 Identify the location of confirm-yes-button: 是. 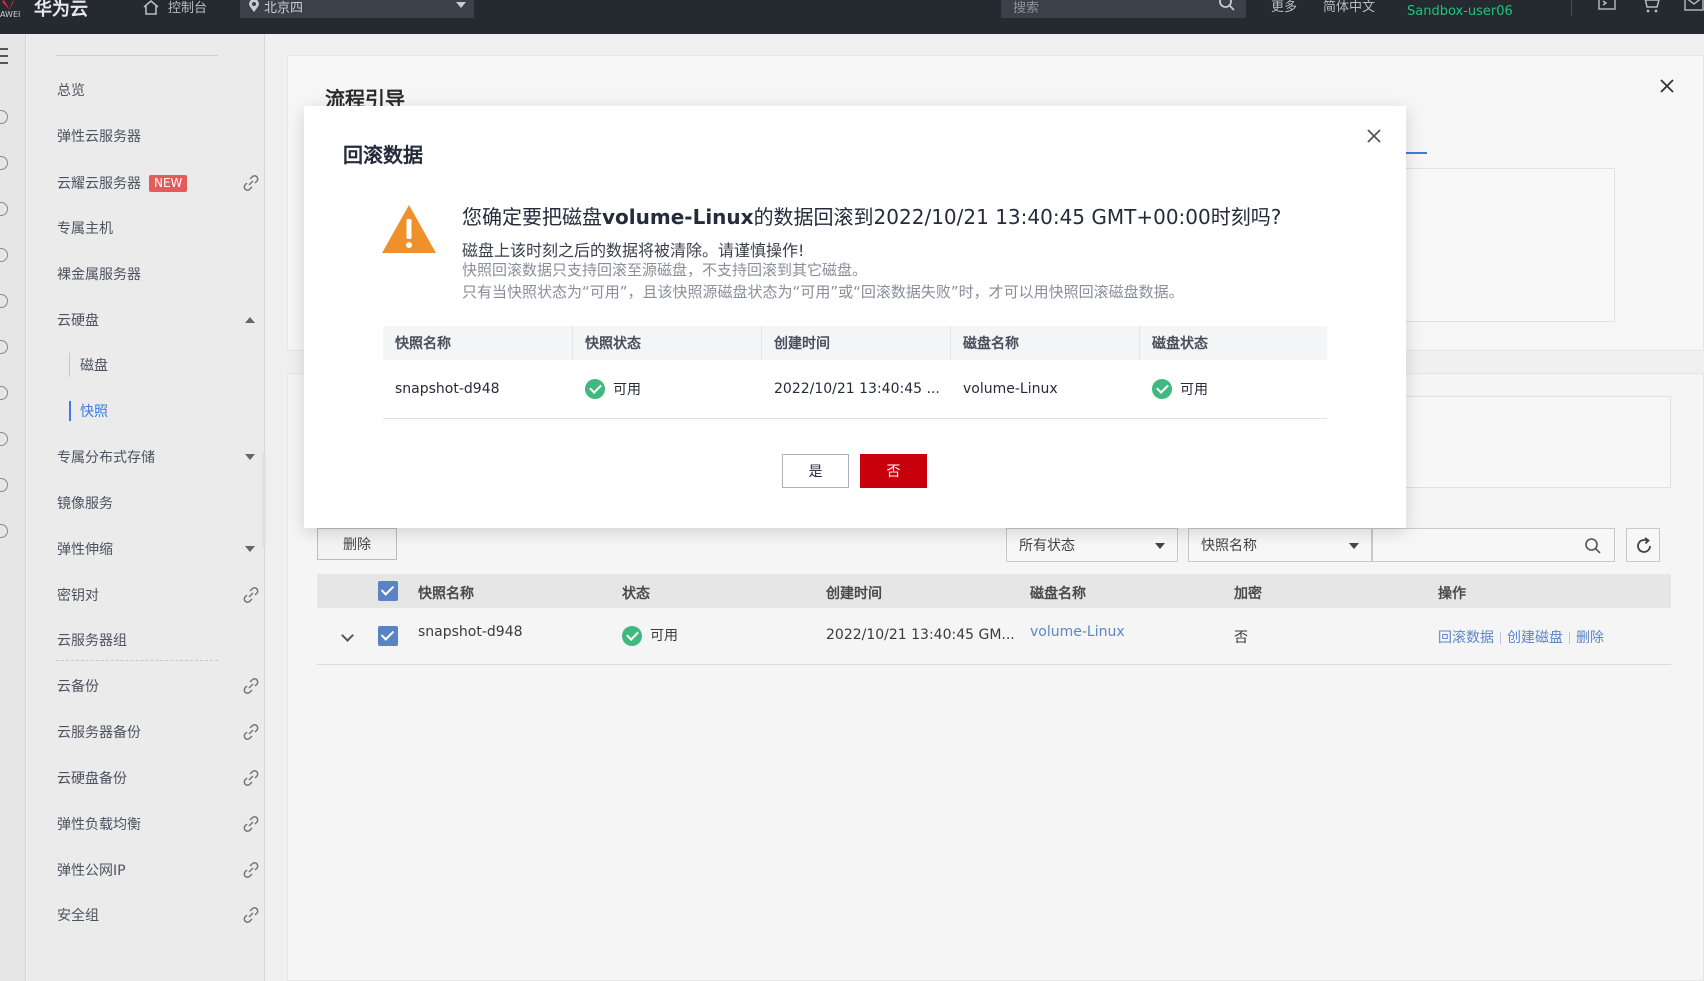
(815, 471).